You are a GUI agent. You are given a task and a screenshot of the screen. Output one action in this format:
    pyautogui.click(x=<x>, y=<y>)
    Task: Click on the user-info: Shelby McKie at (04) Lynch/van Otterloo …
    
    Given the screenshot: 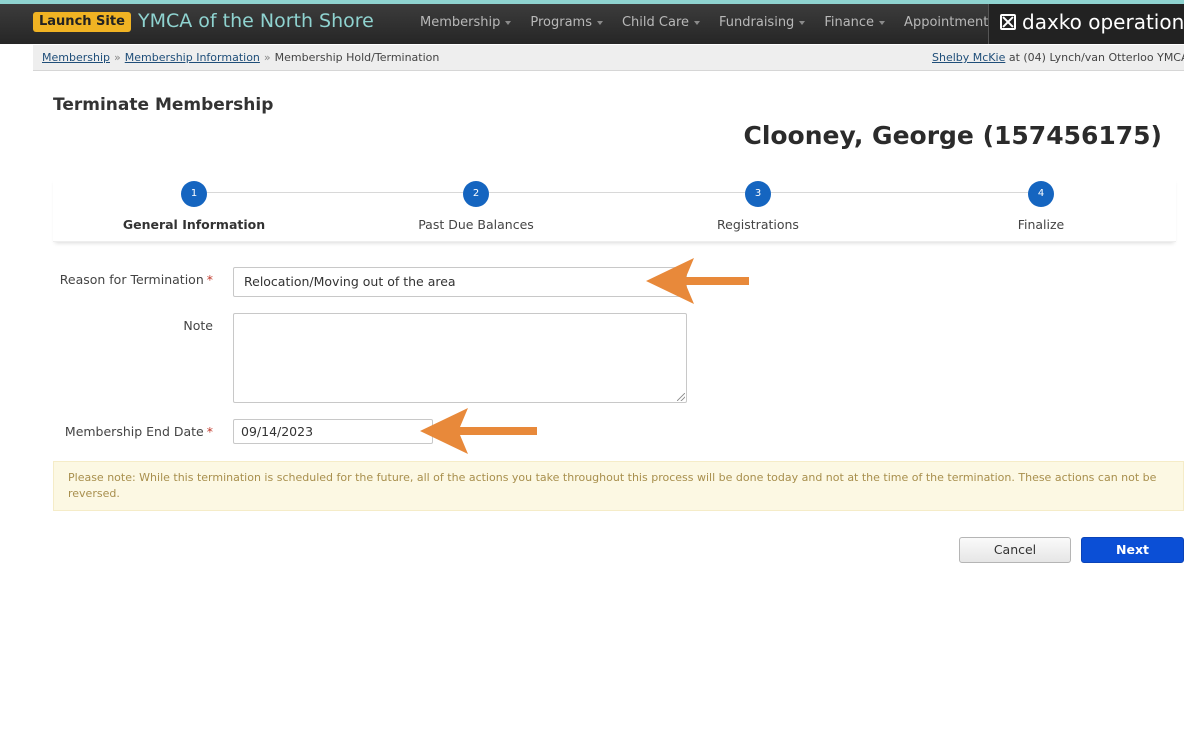 What is the action you would take?
    pyautogui.click(x=1058, y=57)
    